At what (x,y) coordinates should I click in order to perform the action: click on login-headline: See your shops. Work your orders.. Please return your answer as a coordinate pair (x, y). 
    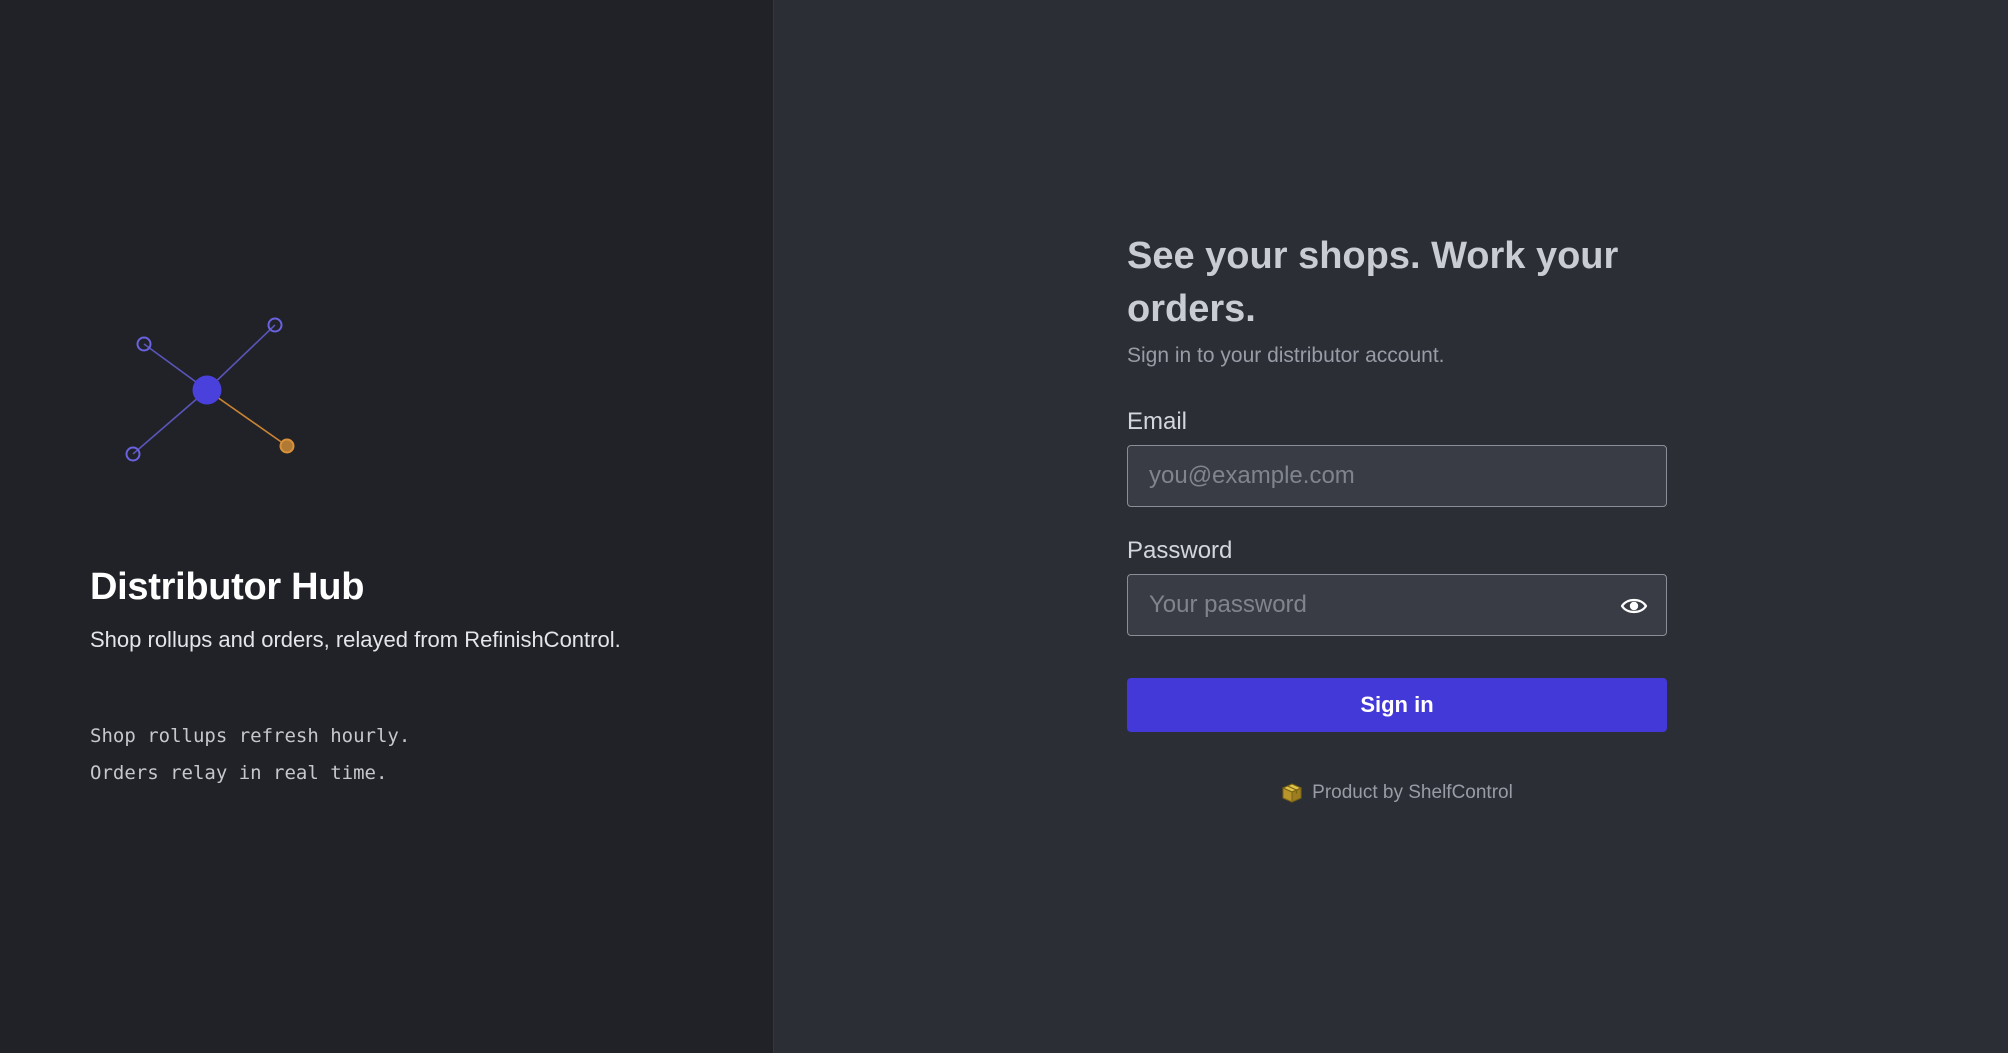
    Looking at the image, I should click on (1373, 282).